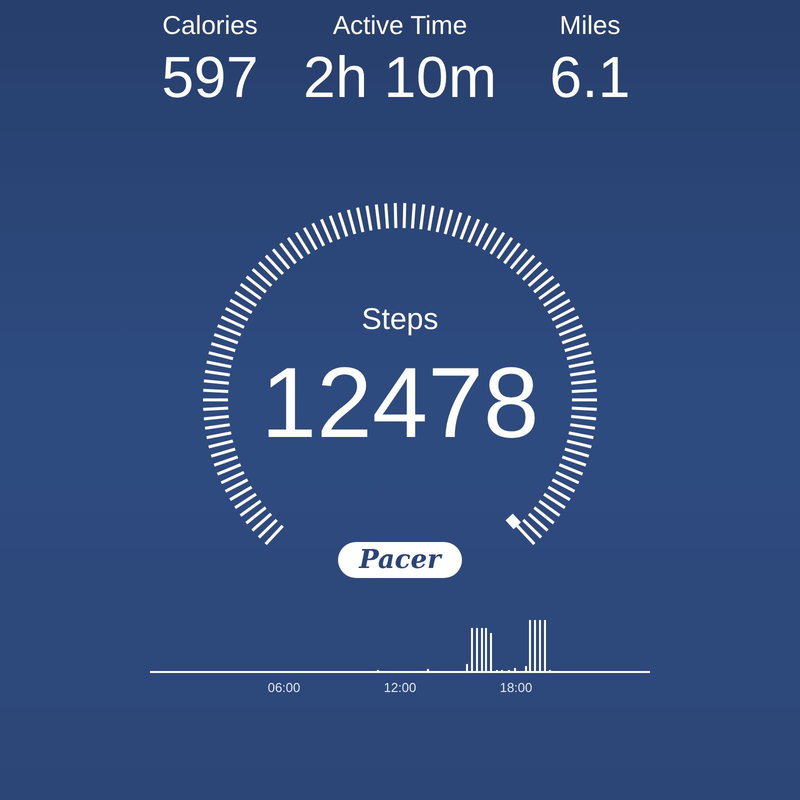 Image resolution: width=800 pixels, height=800 pixels. What do you see at coordinates (400, 403) in the screenshot?
I see `steps-count: 12478` at bounding box center [400, 403].